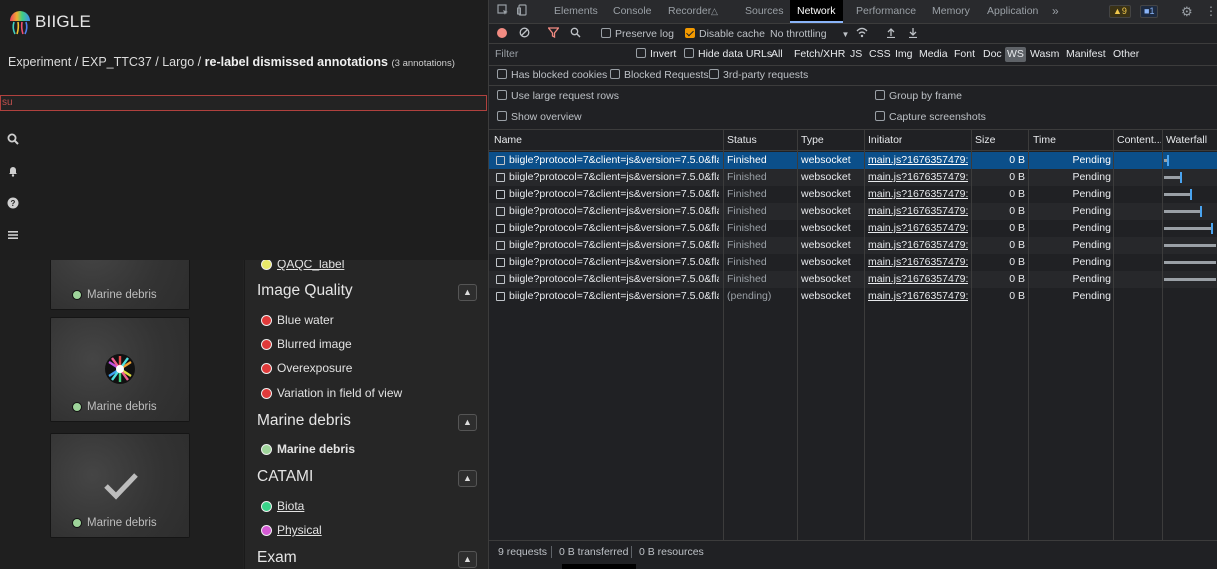 This screenshot has width=1217, height=569. What do you see at coordinates (735, 54) in the screenshot?
I see `hide-data-urls-label: Hide data URLs` at bounding box center [735, 54].